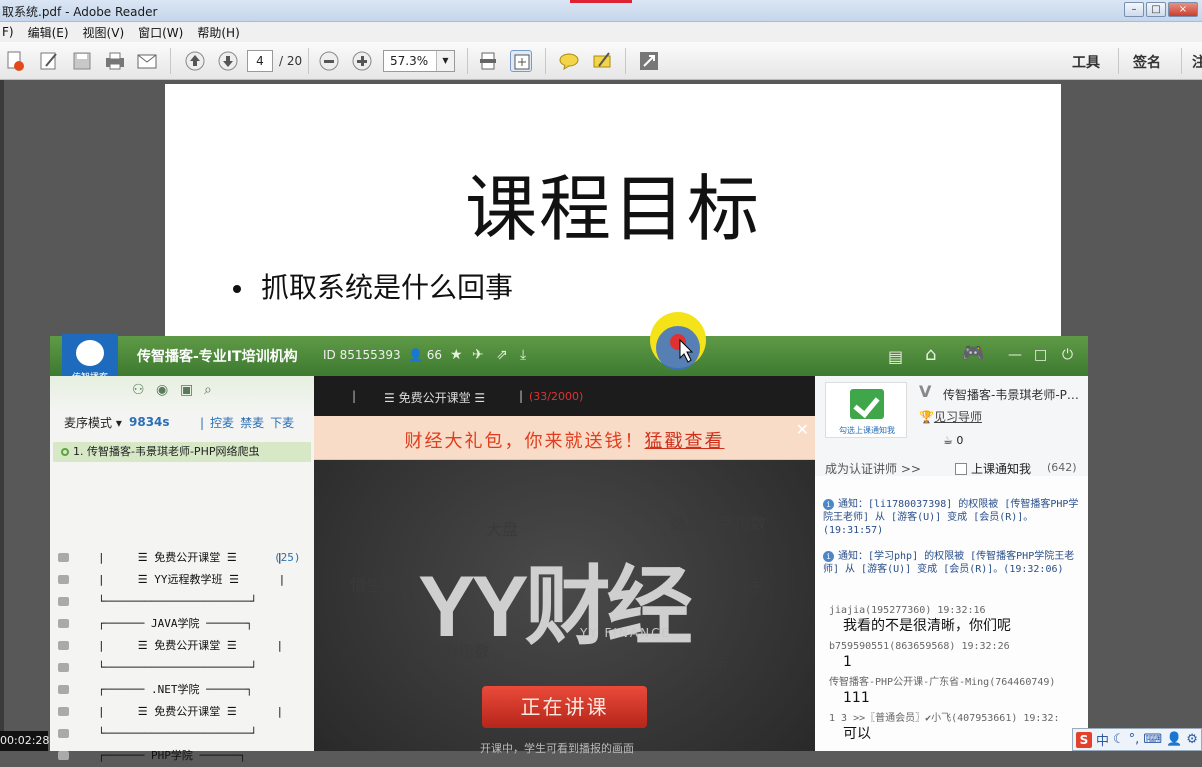 The image size is (1202, 767). What do you see at coordinates (282, 423) in the screenshot?
I see `drop-mic-link: 下麦` at bounding box center [282, 423].